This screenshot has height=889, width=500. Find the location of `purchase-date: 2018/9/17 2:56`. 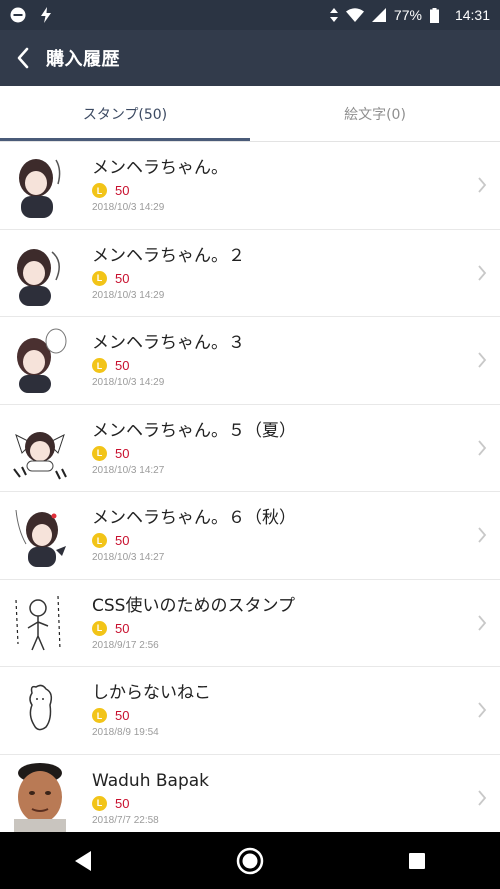

purchase-date: 2018/9/17 2:56 is located at coordinates (125, 645).